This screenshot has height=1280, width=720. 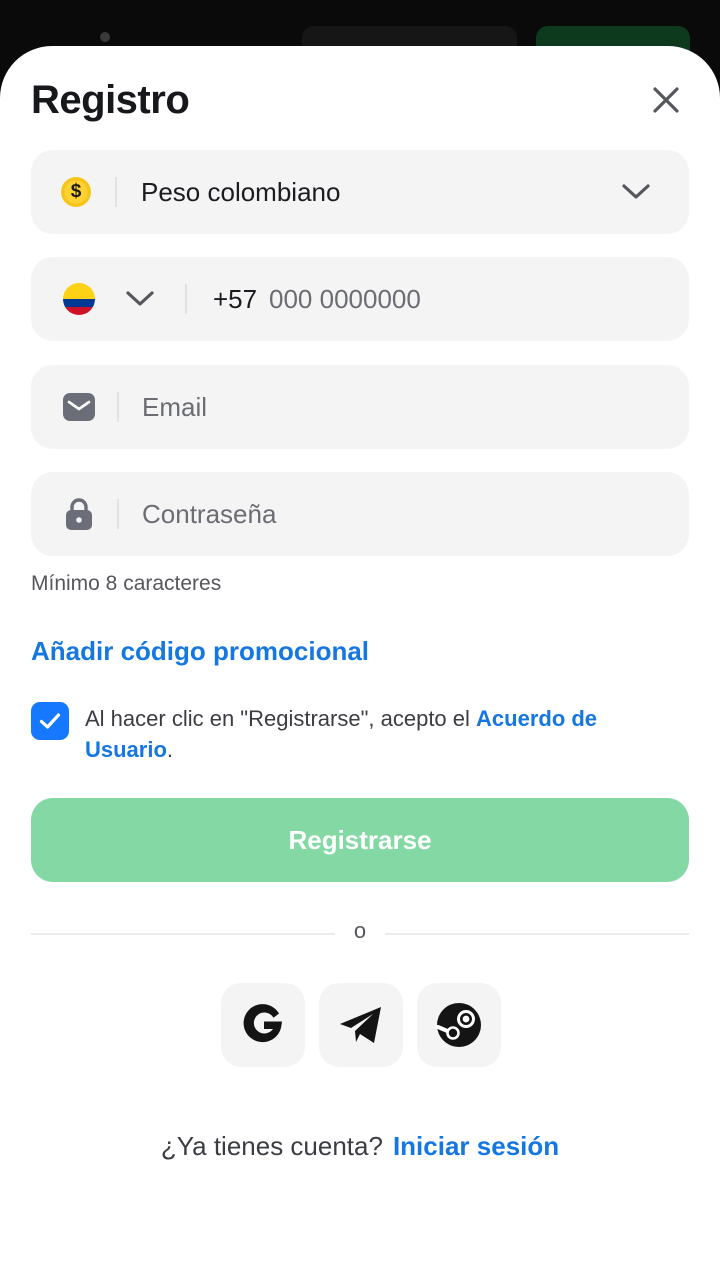 I want to click on login-link: Iniciar sesión, so click(x=476, y=1146).